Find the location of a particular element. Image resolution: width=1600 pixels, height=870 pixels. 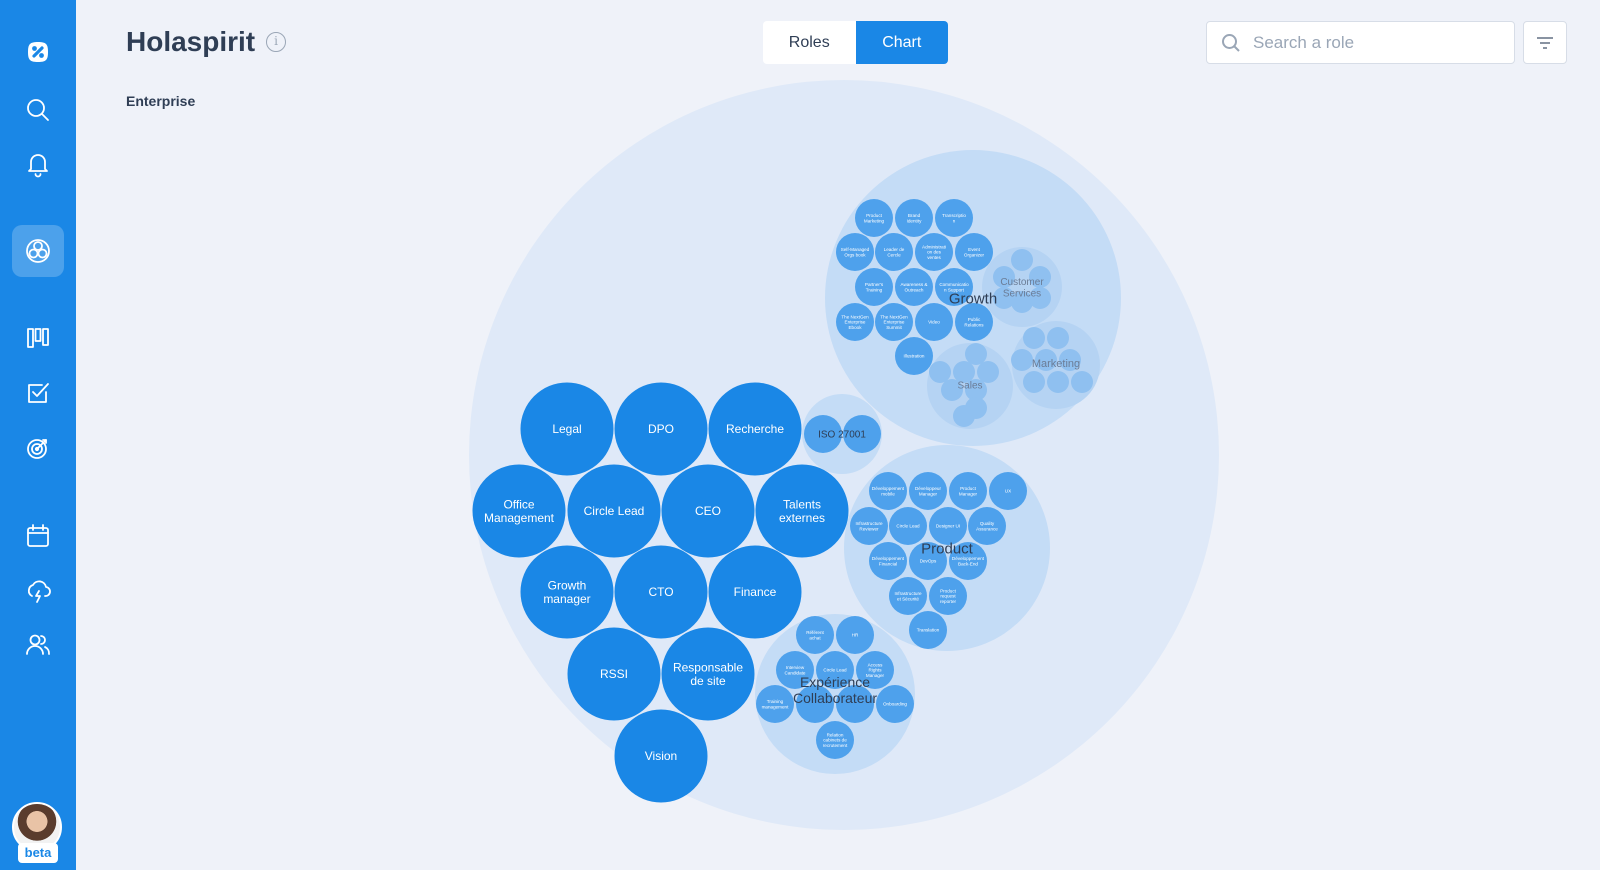

product-circle is located at coordinates (947, 548).